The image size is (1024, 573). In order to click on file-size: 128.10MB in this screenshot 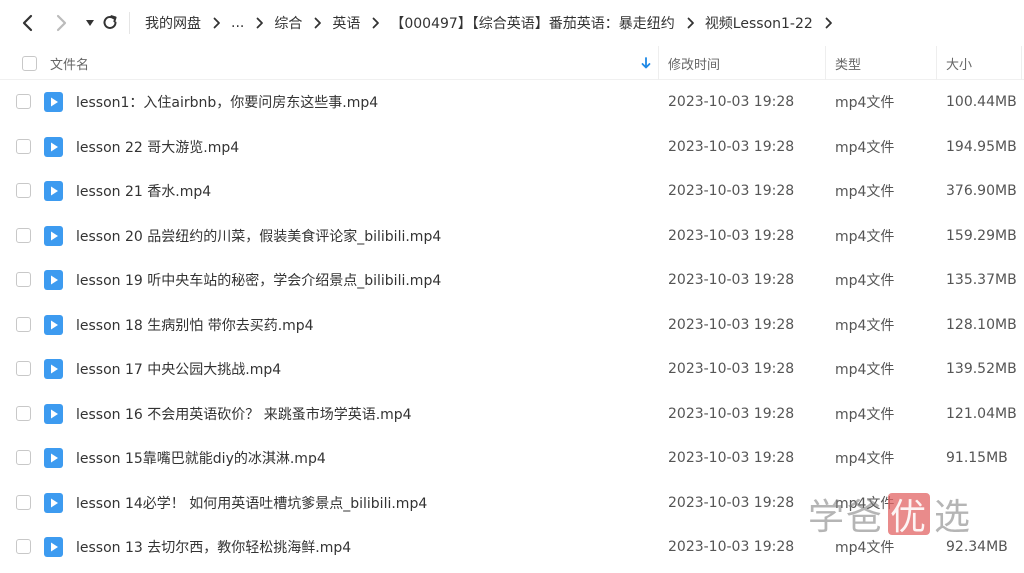, I will do `click(981, 324)`.